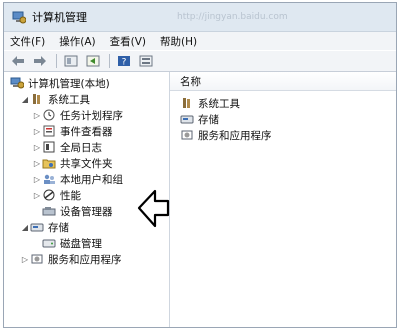  Describe the element at coordinates (153, 208) in the screenshot. I see `pointer-arrow-icon` at that location.